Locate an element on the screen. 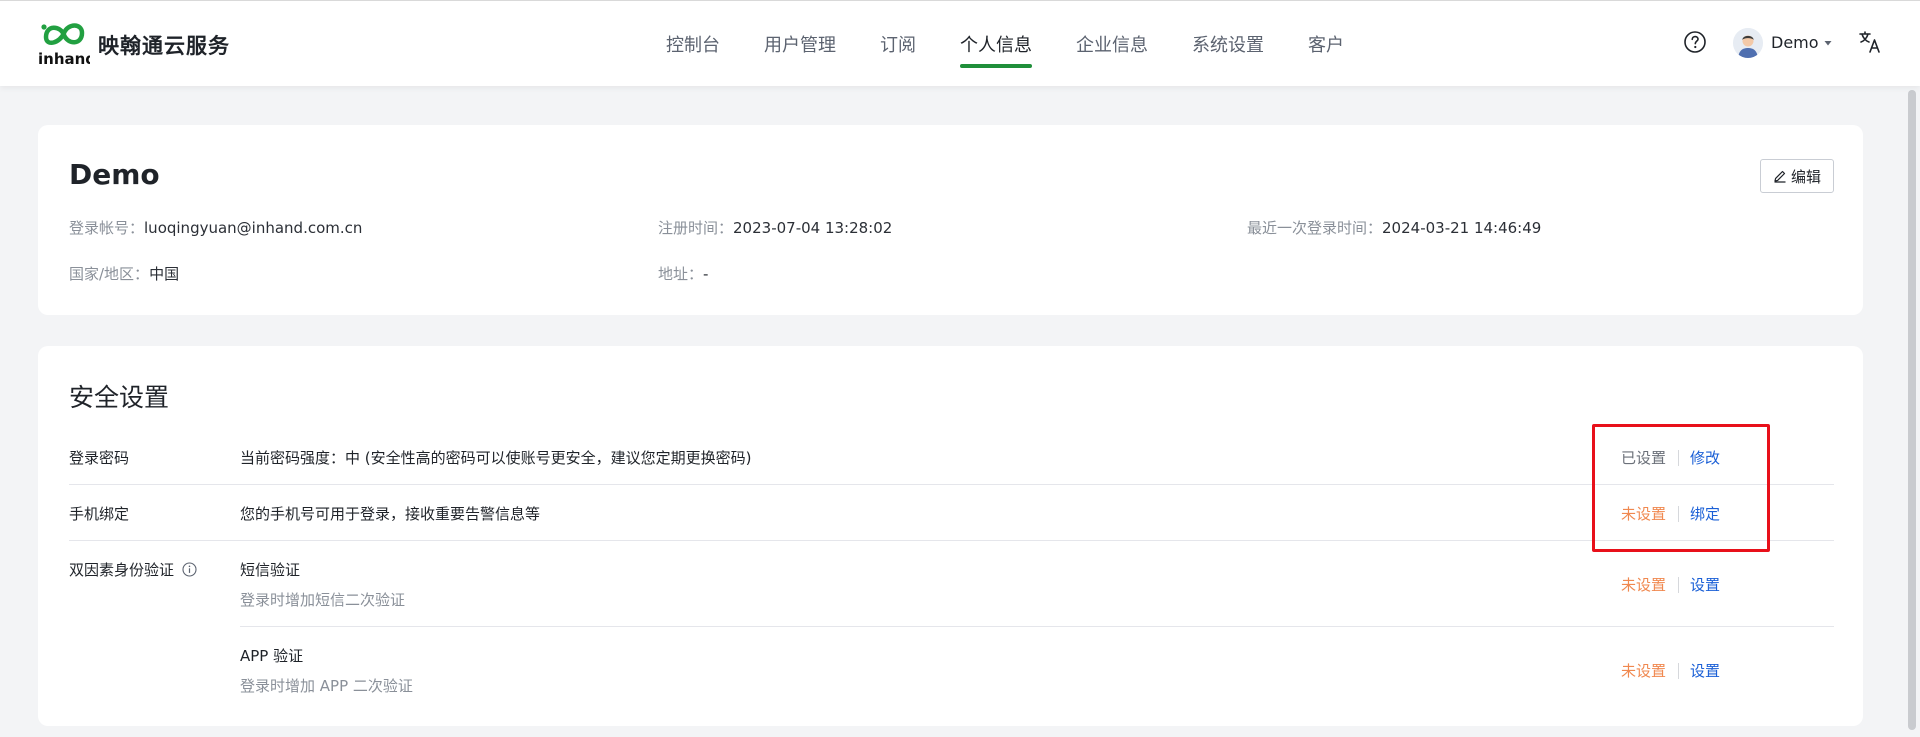 The height and width of the screenshot is (737, 1920). nav-user-management: 用户管理 is located at coordinates (800, 44).